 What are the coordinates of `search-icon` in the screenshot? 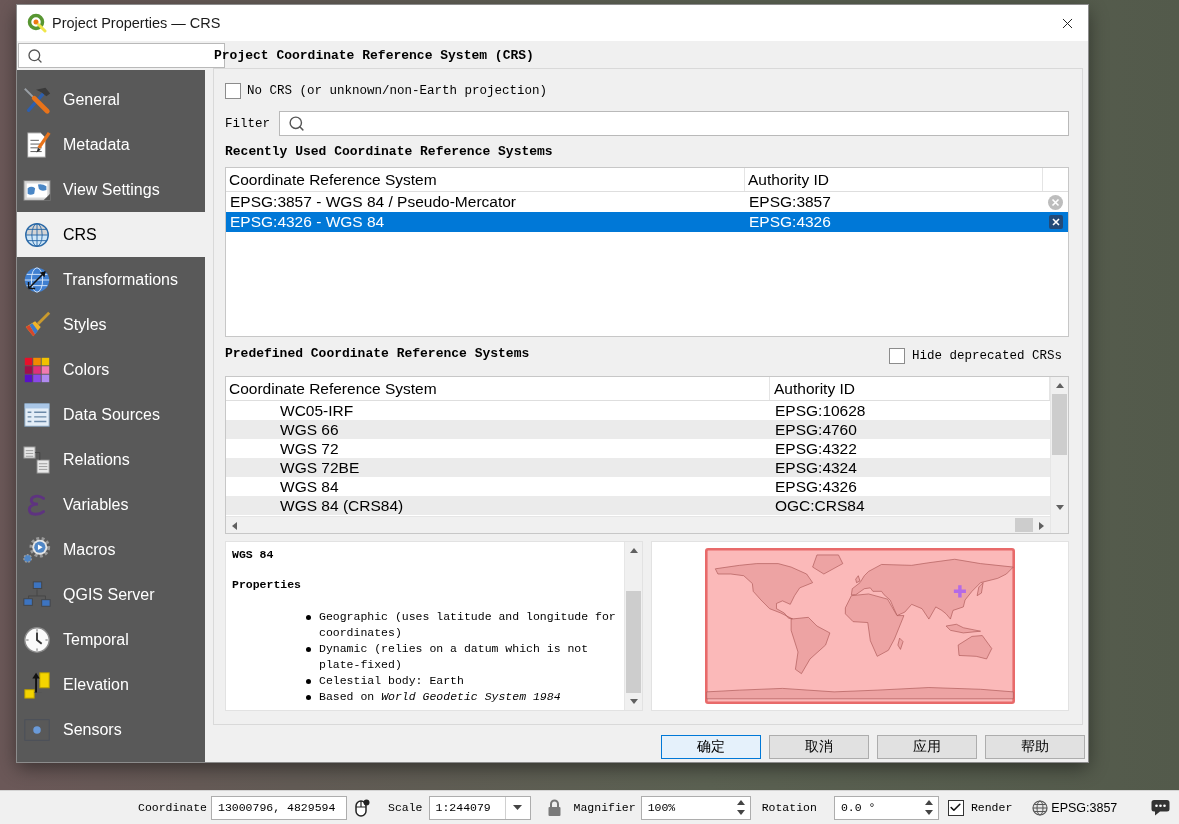 It's located at (35, 55).